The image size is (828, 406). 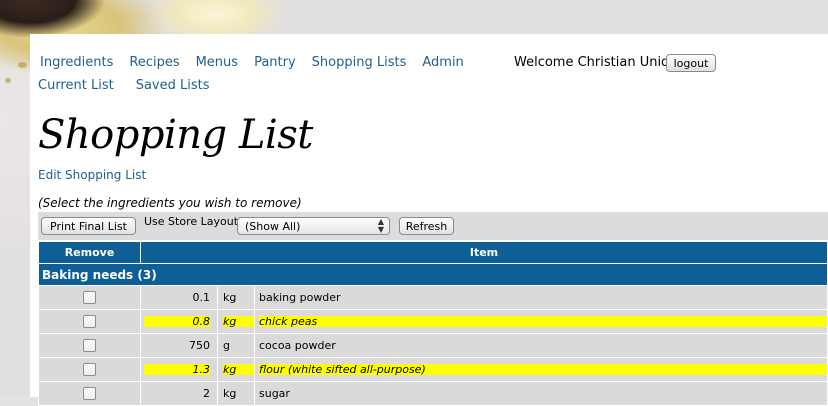 What do you see at coordinates (199, 345) in the screenshot?
I see `item-quantity: 750` at bounding box center [199, 345].